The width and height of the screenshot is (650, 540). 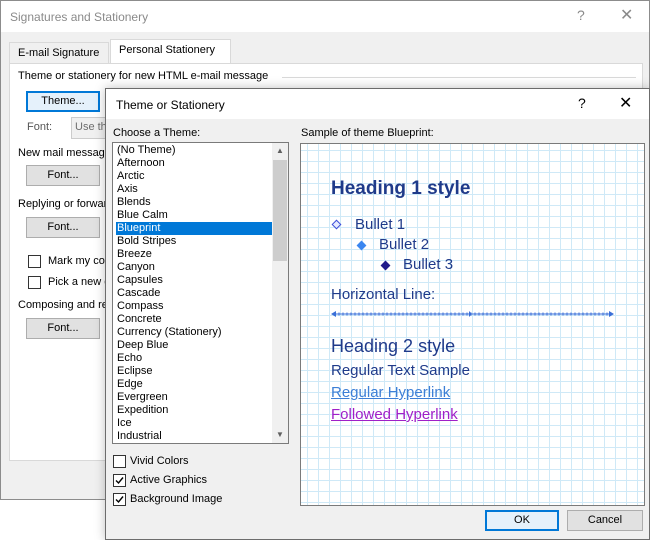 I want to click on theme-list-item: Expedition, so click(x=194, y=410).